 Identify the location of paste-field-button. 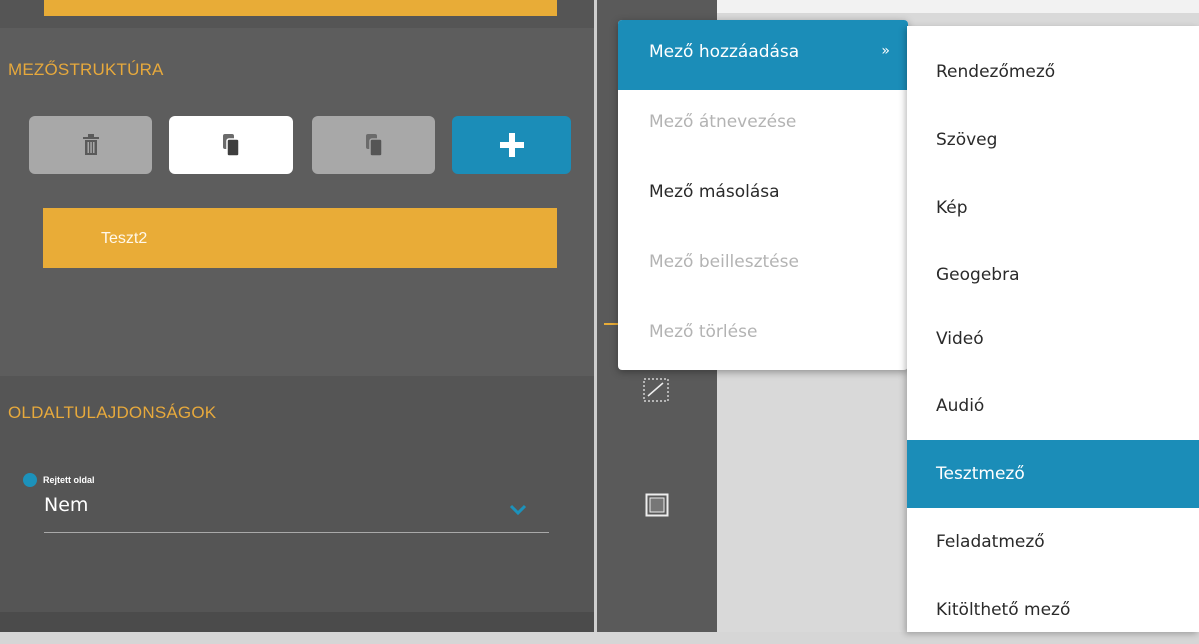
(373, 145).